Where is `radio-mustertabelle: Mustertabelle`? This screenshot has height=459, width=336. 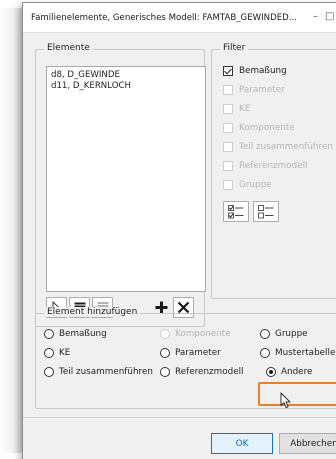 radio-mustertabelle: Mustertabelle is located at coordinates (297, 352).